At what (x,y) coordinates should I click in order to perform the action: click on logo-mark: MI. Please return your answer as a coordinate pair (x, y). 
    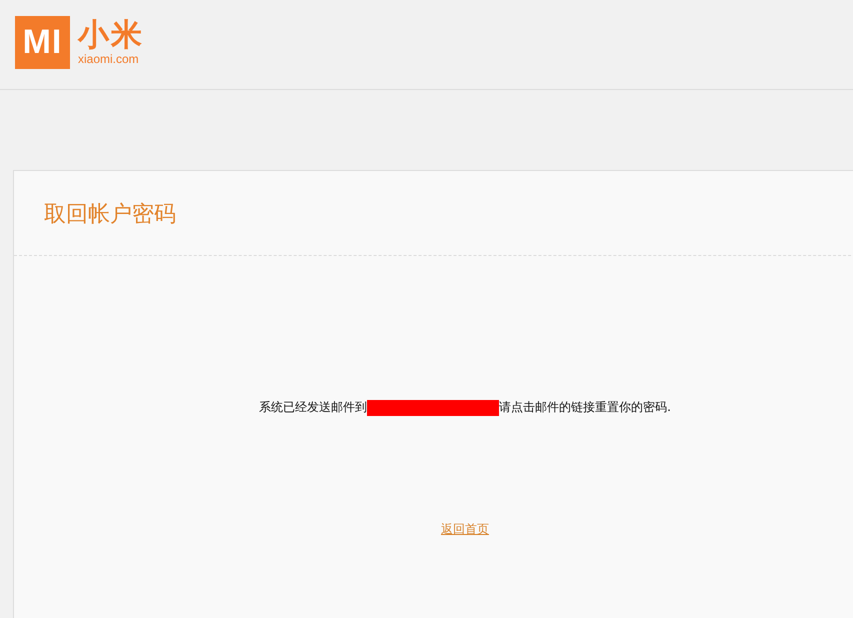
    Looking at the image, I should click on (42, 42).